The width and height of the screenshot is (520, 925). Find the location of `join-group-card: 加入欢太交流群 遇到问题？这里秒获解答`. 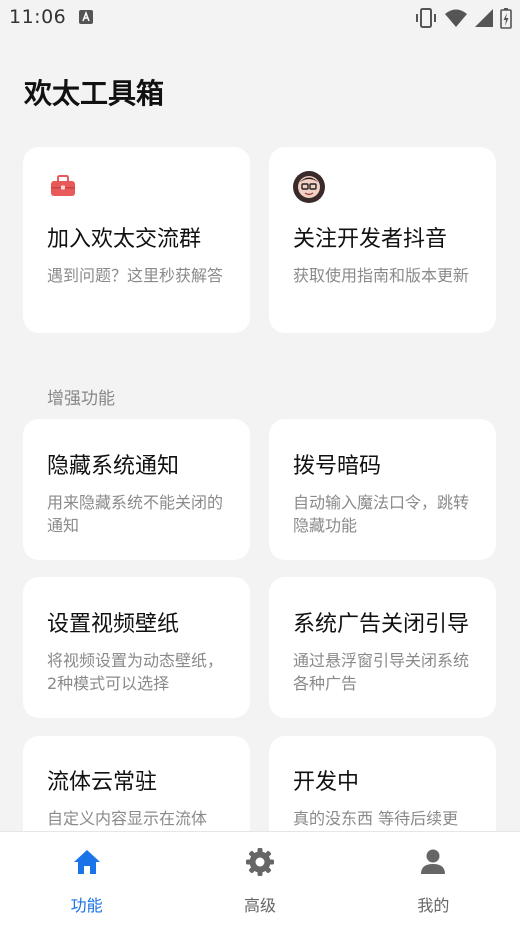

join-group-card: 加入欢太交流群 遇到问题？这里秒获解答 is located at coordinates (136, 240).